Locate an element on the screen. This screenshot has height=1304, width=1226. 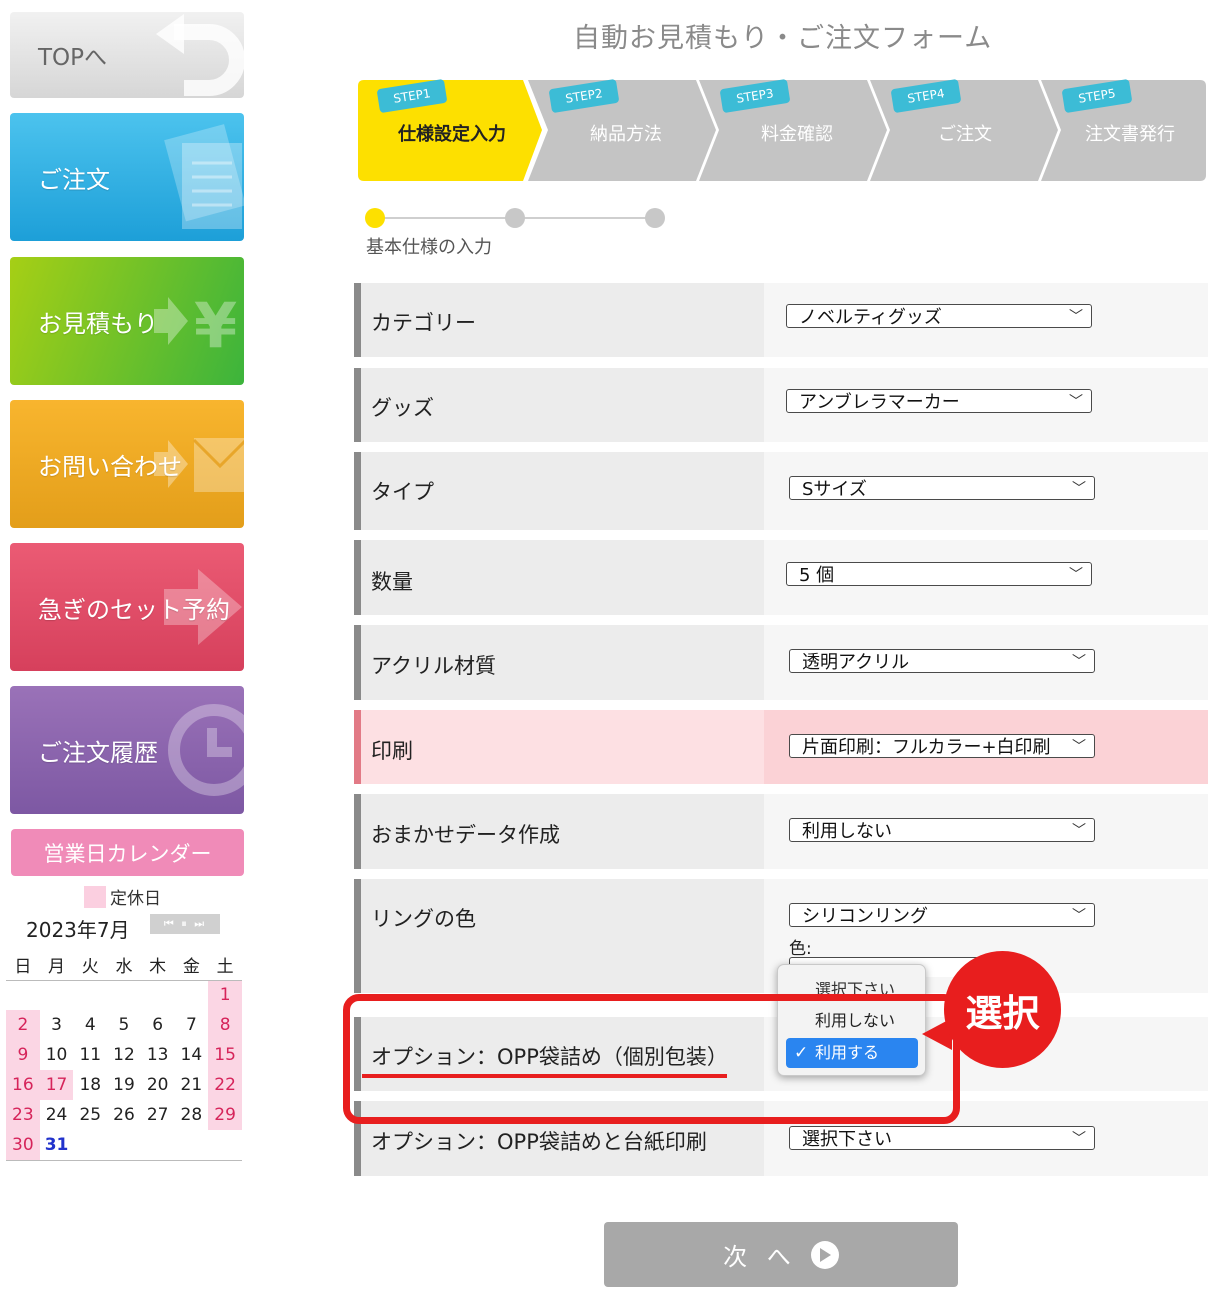
quantity-value: 5 個 is located at coordinates (817, 575).